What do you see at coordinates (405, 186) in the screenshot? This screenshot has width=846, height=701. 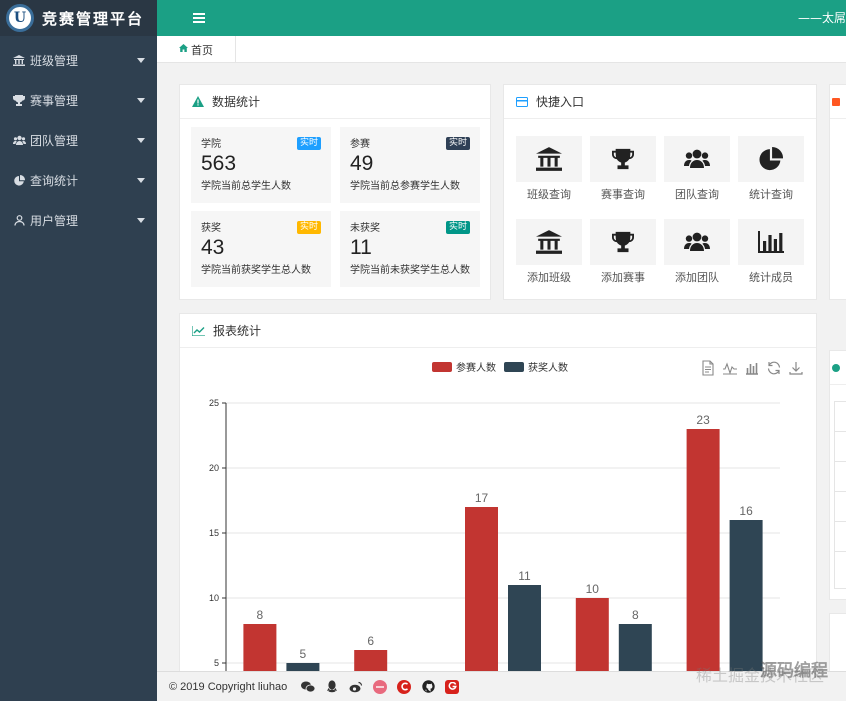 I see `stat-desc: 学院当前总参赛学生人数` at bounding box center [405, 186].